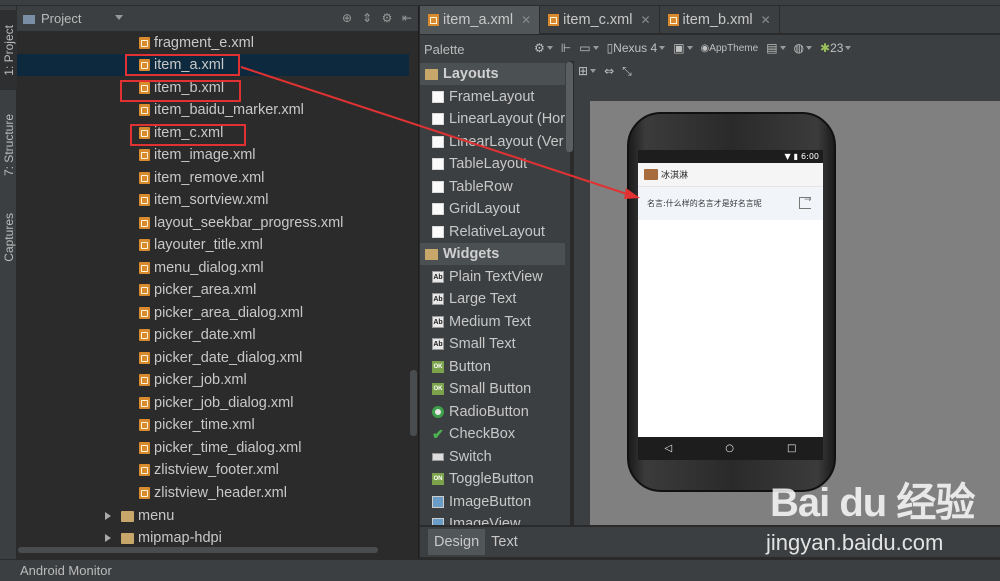 Image resolution: width=1000 pixels, height=581 pixels. What do you see at coordinates (66, 570) in the screenshot?
I see `android-monitor-tab: Android Monitor` at bounding box center [66, 570].